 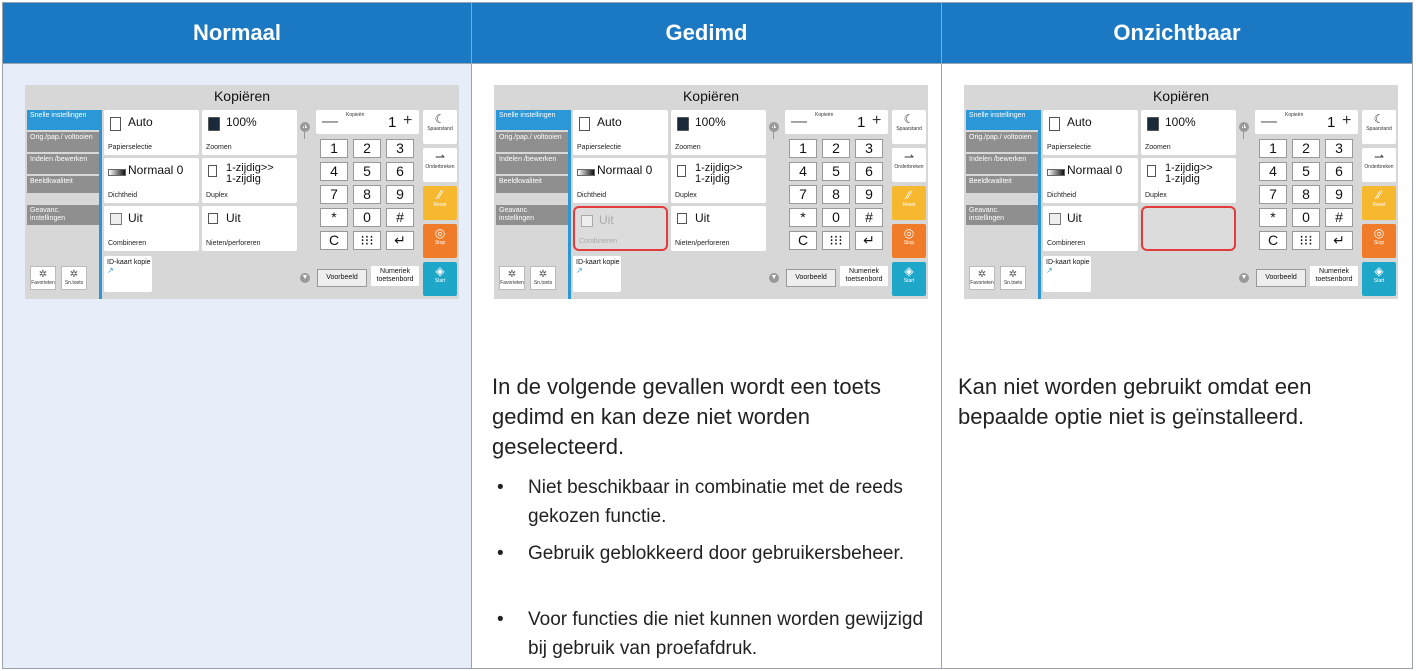 What do you see at coordinates (1346, 121) in the screenshot?
I see `plus-button: +` at bounding box center [1346, 121].